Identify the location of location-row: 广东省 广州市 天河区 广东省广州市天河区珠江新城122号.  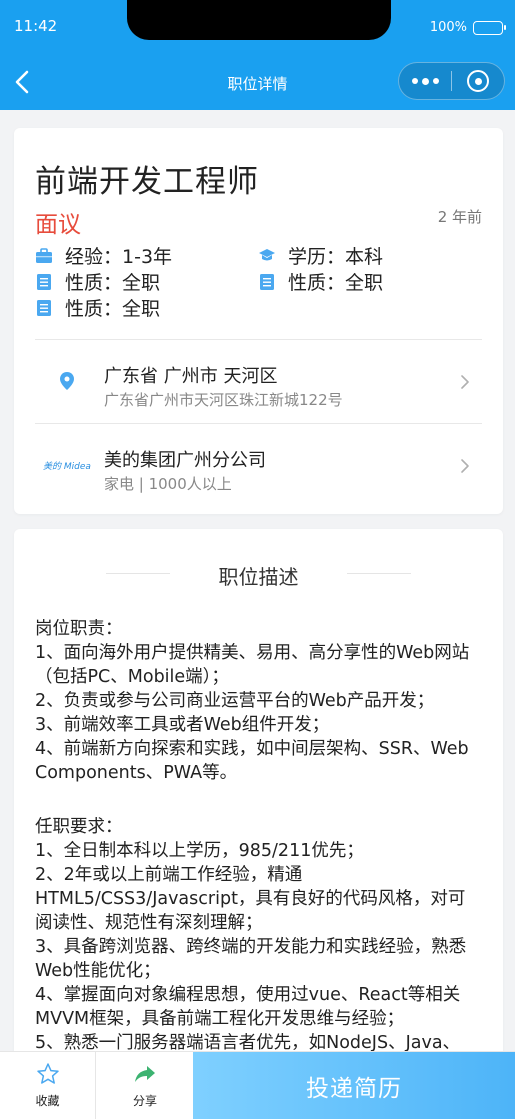
(258, 382).